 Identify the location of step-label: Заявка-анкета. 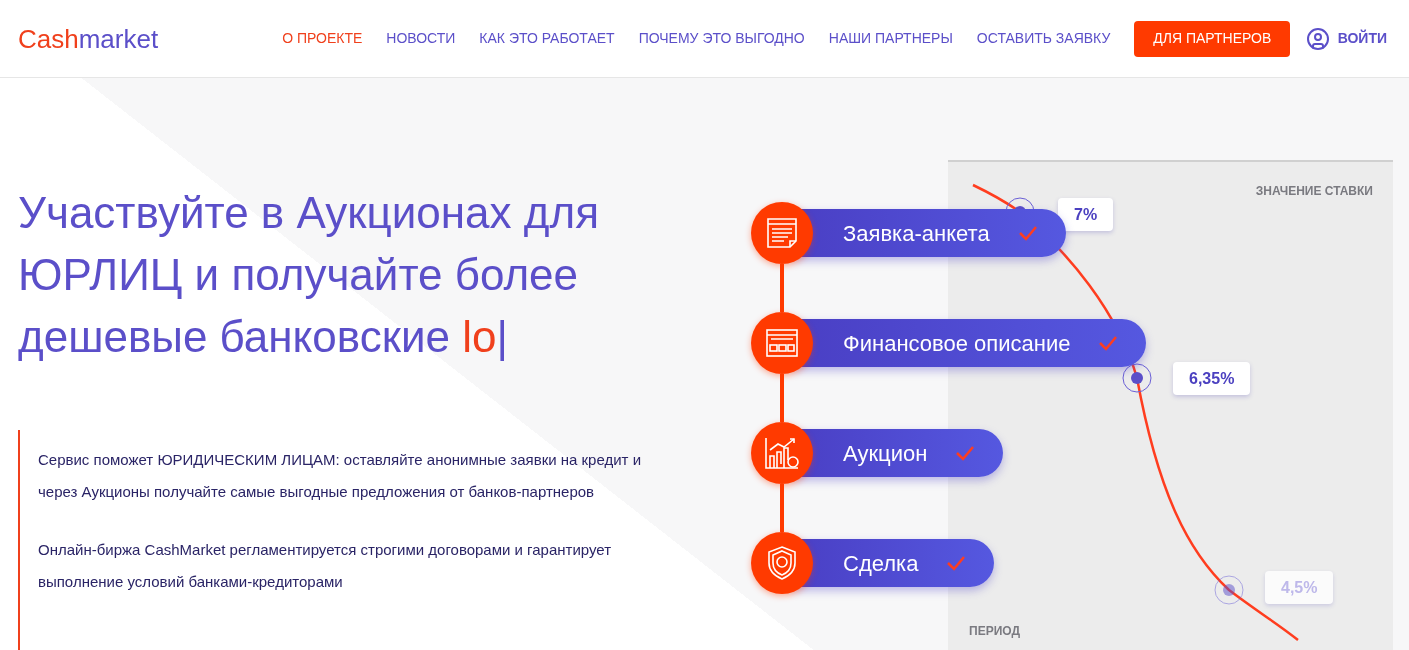
(916, 233).